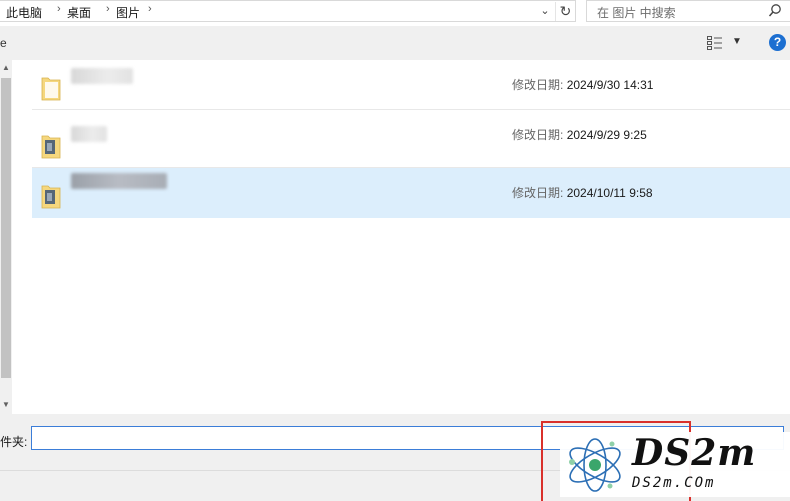 The image size is (790, 501). Describe the element at coordinates (411, 85) in the screenshot. I see `file-row: 修改日期: 2024/9/30 14:31` at that location.